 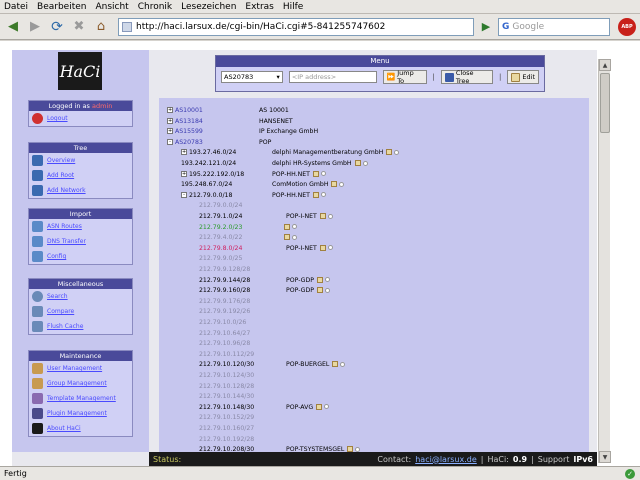 What do you see at coordinates (226, 376) in the screenshot?
I see `tree-row: 212.79.10.124/30` at bounding box center [226, 376].